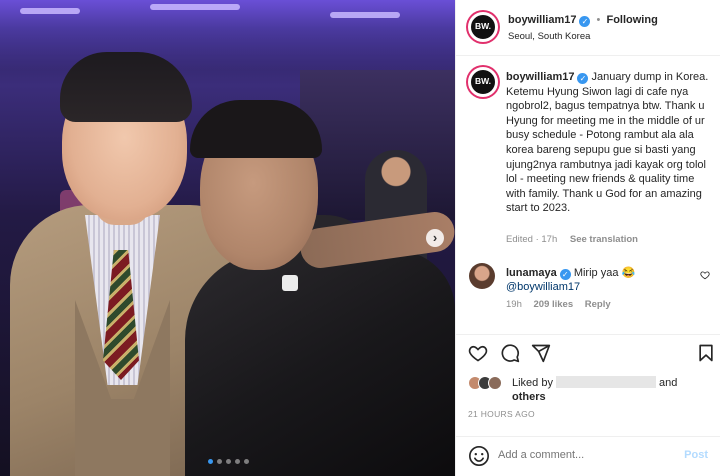  I want to click on comment-age: 19h, so click(514, 304).